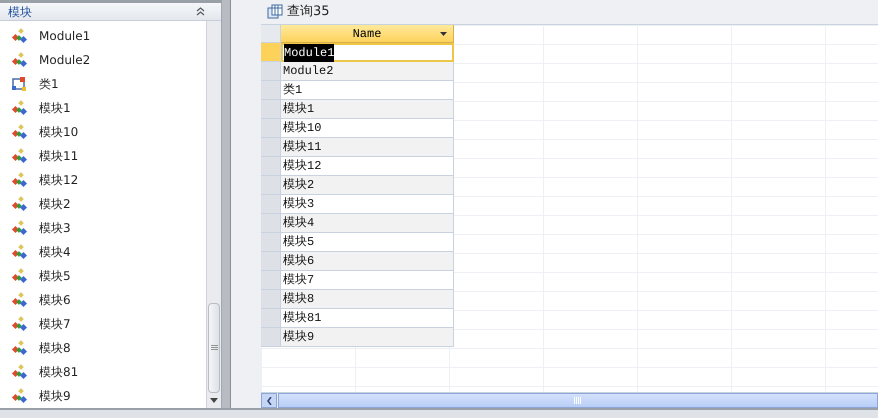 Image resolution: width=878 pixels, height=418 pixels. What do you see at coordinates (213, 214) in the screenshot?
I see `vertical-scrollbar` at bounding box center [213, 214].